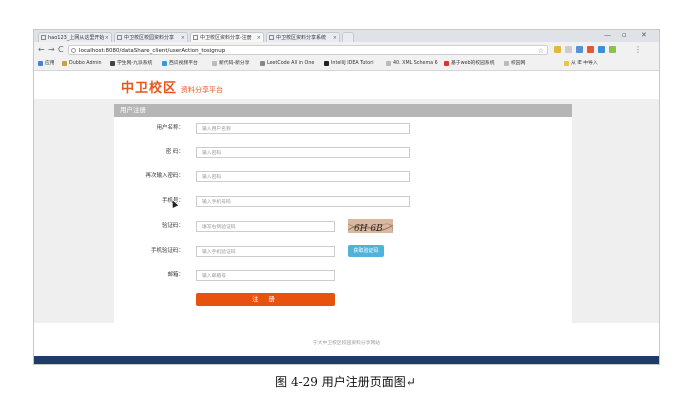 This screenshot has height=401, width=691. I want to click on bookmark-label: 应用, so click(50, 63).